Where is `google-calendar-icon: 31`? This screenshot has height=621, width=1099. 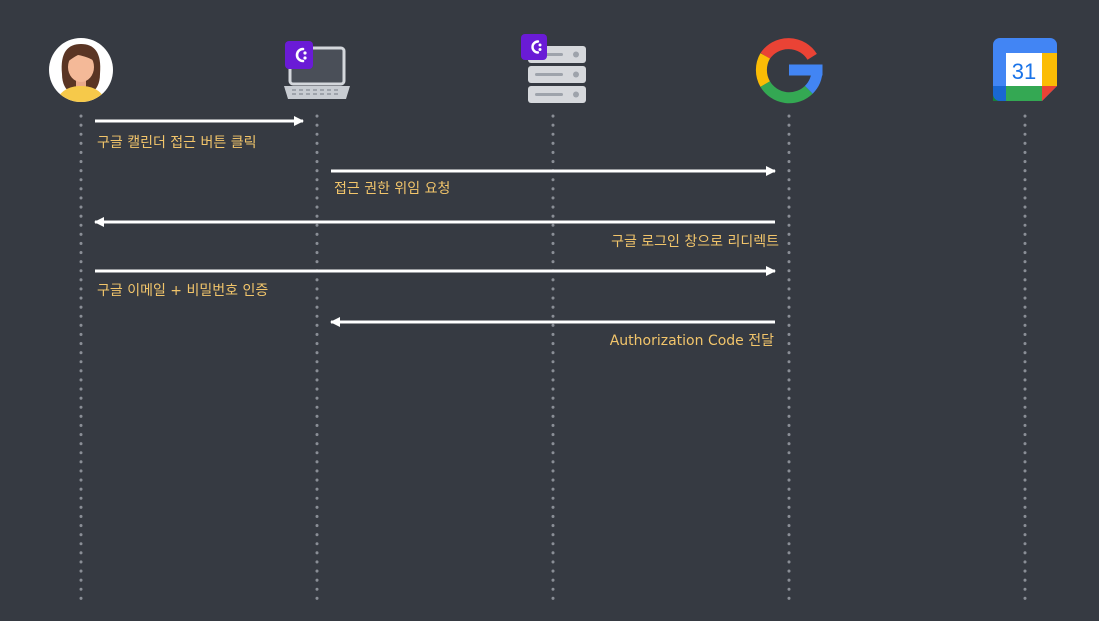 google-calendar-icon: 31 is located at coordinates (1025, 69).